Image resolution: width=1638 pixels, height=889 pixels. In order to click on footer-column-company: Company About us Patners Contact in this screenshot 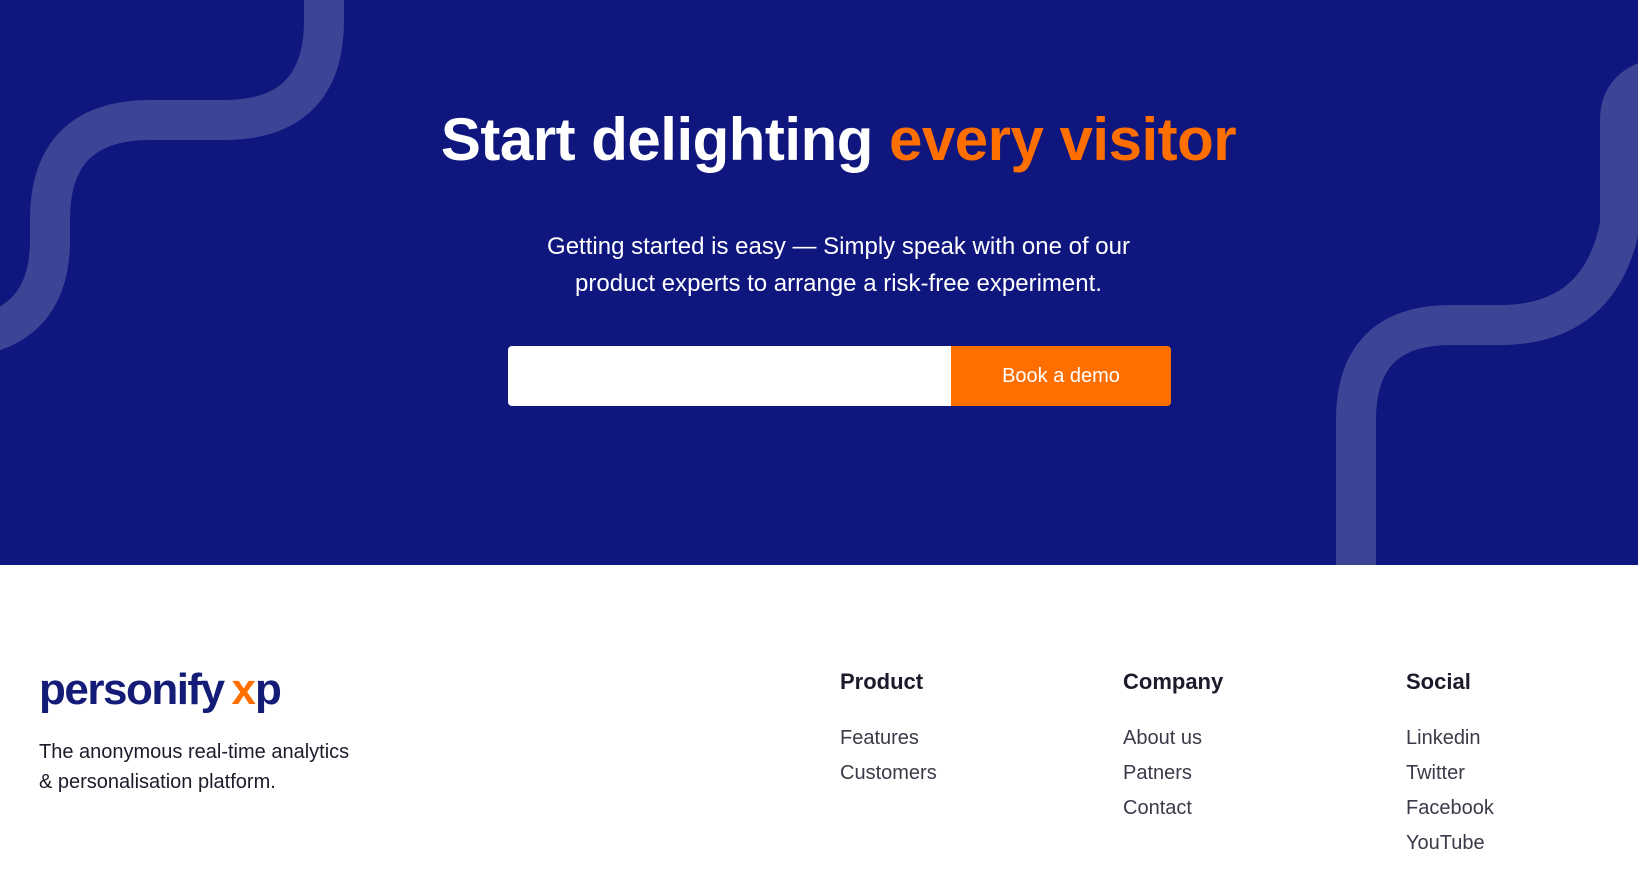, I will do `click(1173, 746)`.